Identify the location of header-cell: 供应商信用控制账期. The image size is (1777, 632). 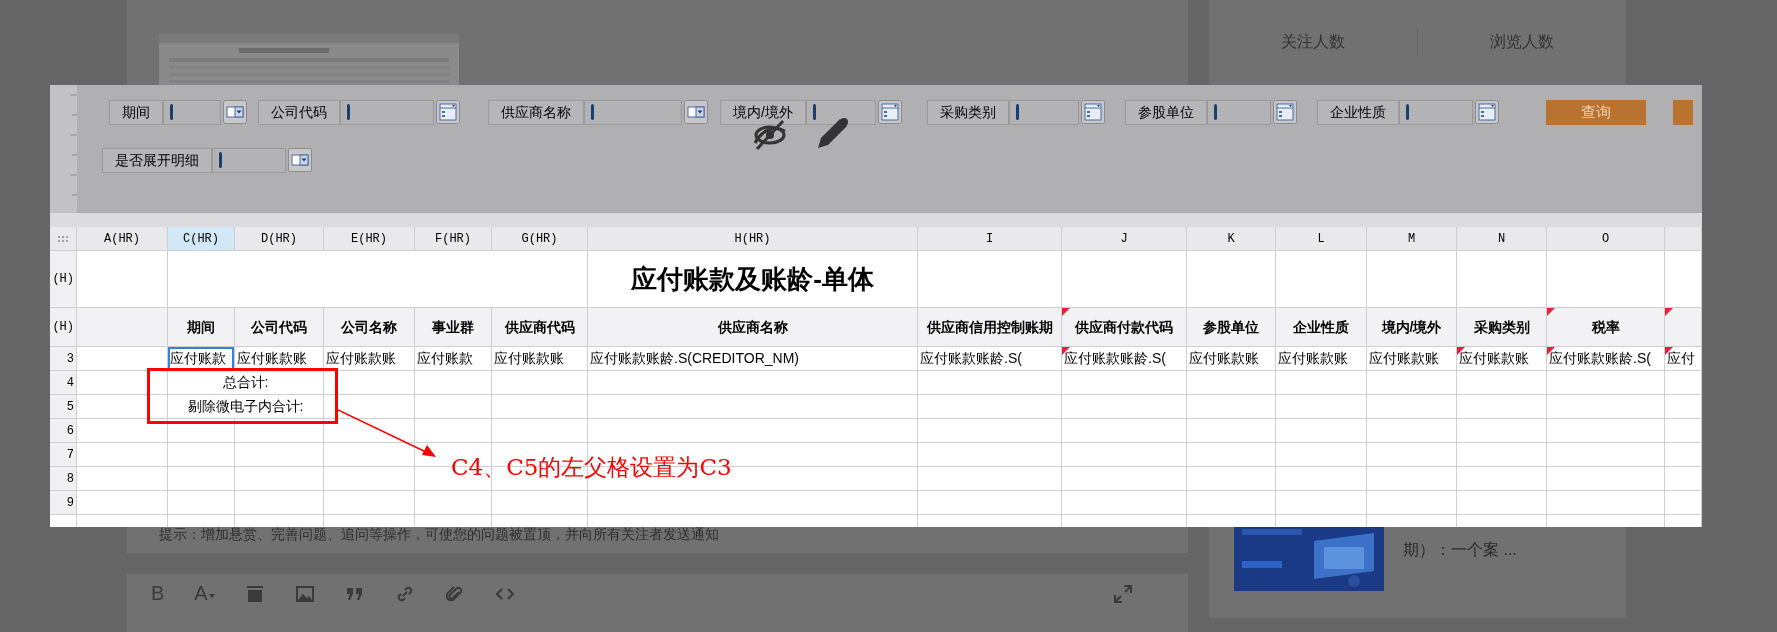
(990, 327).